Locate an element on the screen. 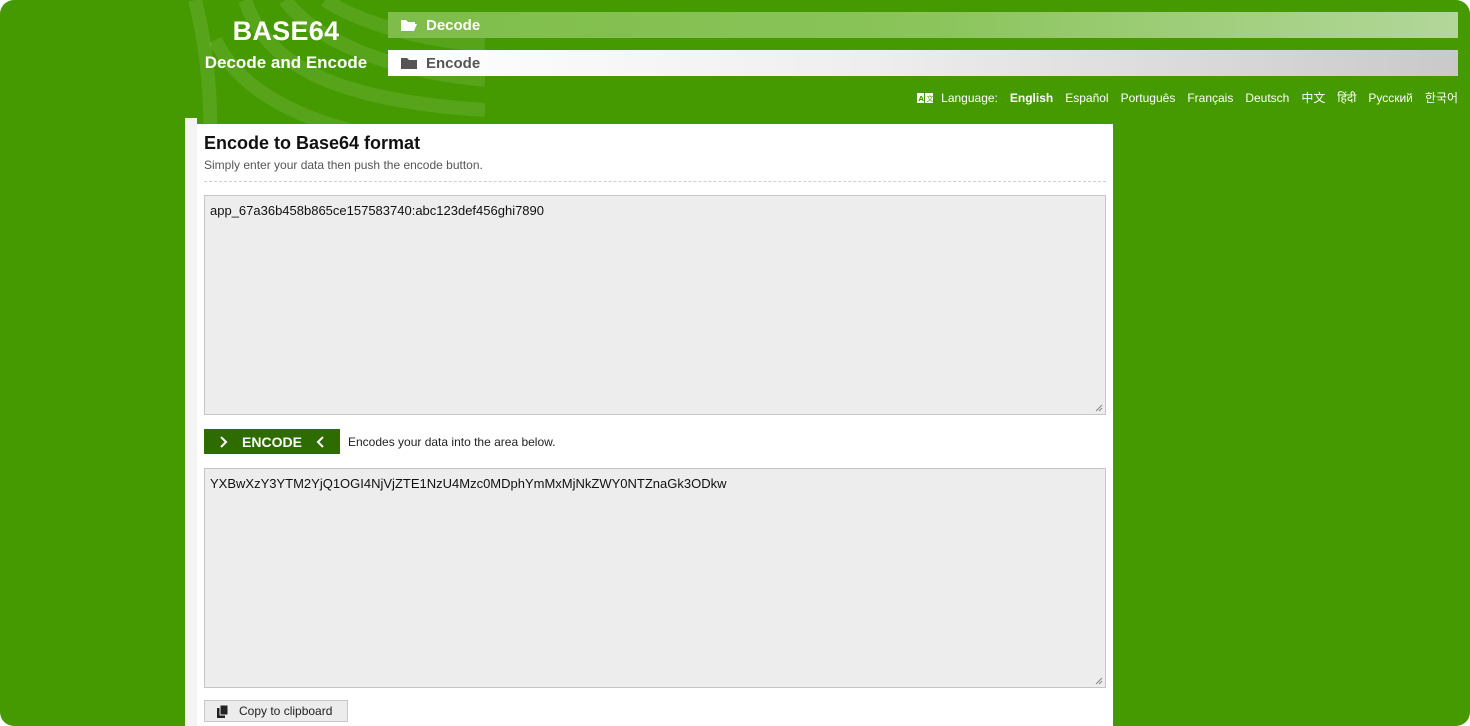  svg-text: A is located at coordinates (922, 99).